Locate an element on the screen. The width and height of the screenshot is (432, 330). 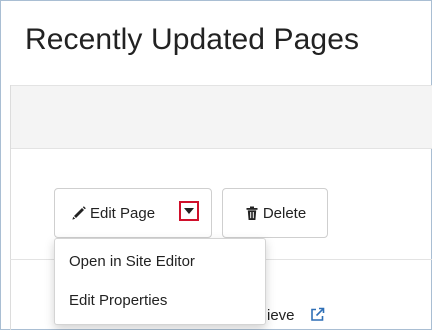
edit-page-dropdown-toggle is located at coordinates (189, 211).